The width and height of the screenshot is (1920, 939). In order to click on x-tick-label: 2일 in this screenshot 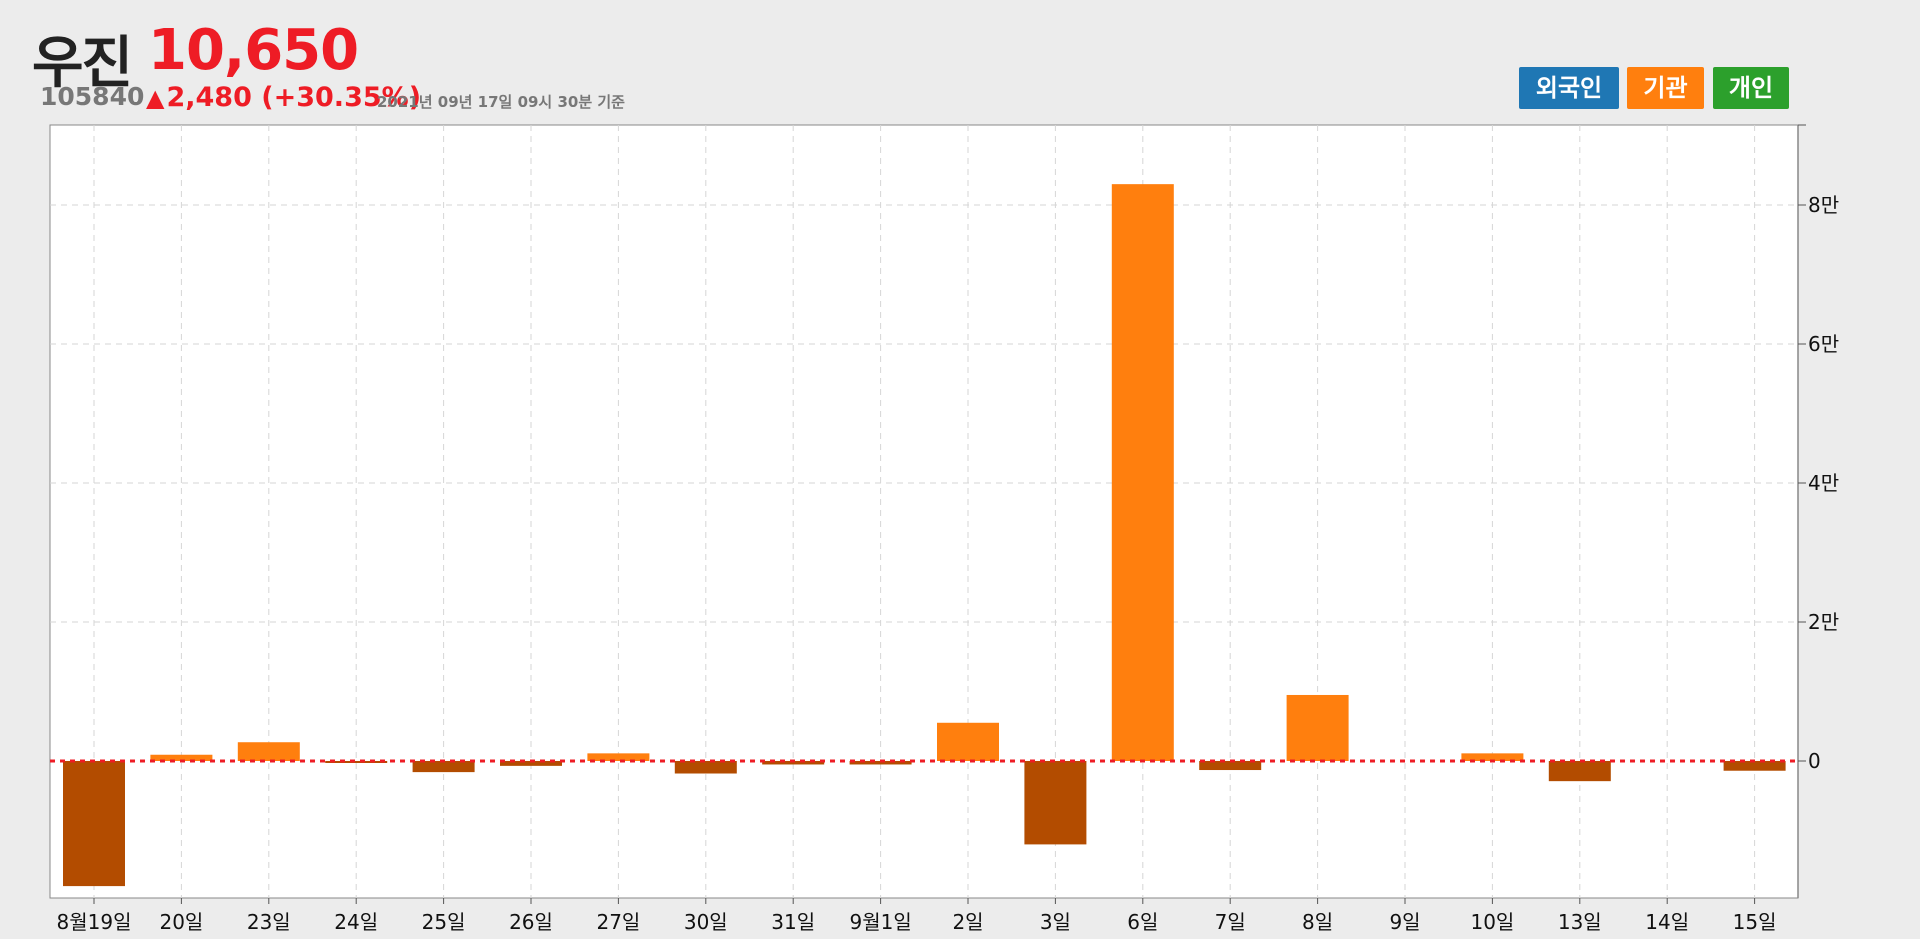, I will do `click(967, 922)`.